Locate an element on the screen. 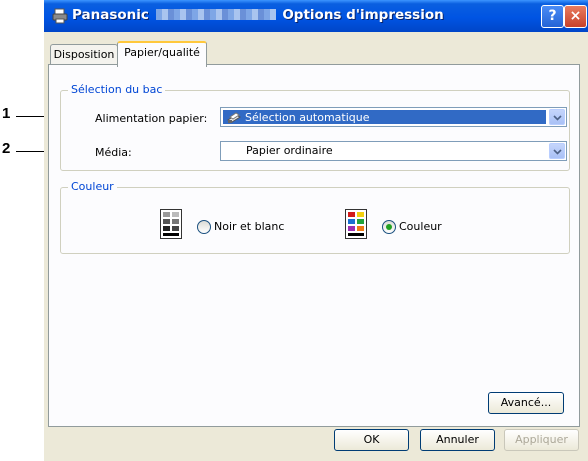 Image resolution: width=588 pixels, height=461 pixels. color-icon is located at coordinates (356, 224).